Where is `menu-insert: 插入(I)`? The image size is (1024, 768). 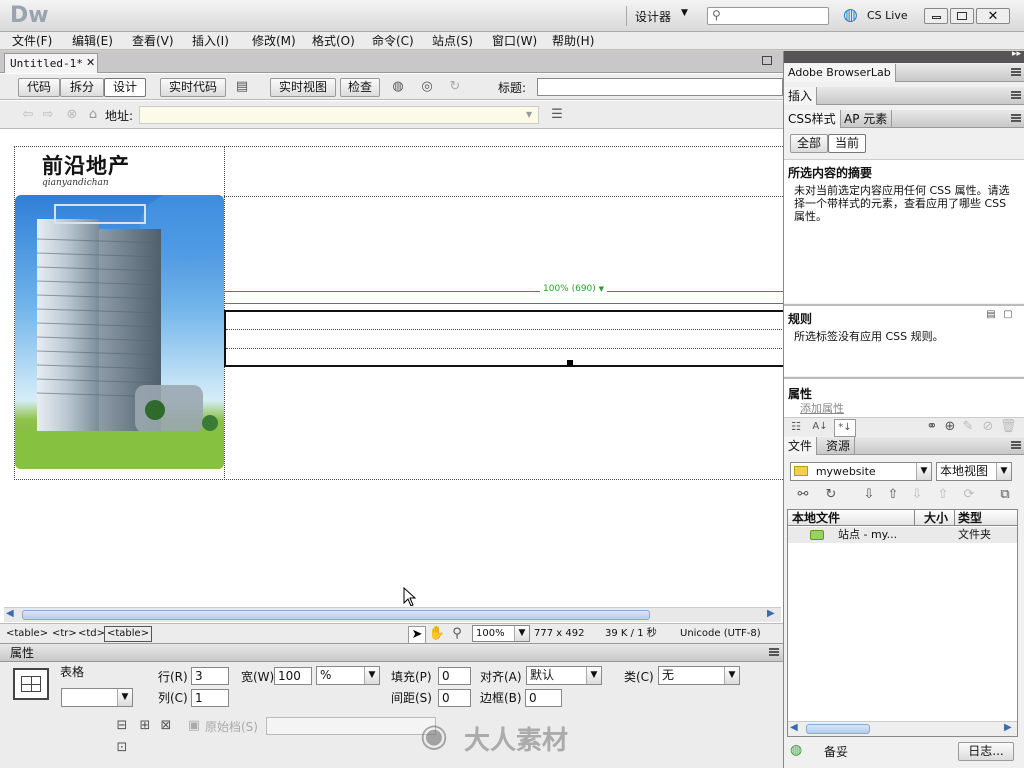
menu-insert: 插入(I) is located at coordinates (210, 41).